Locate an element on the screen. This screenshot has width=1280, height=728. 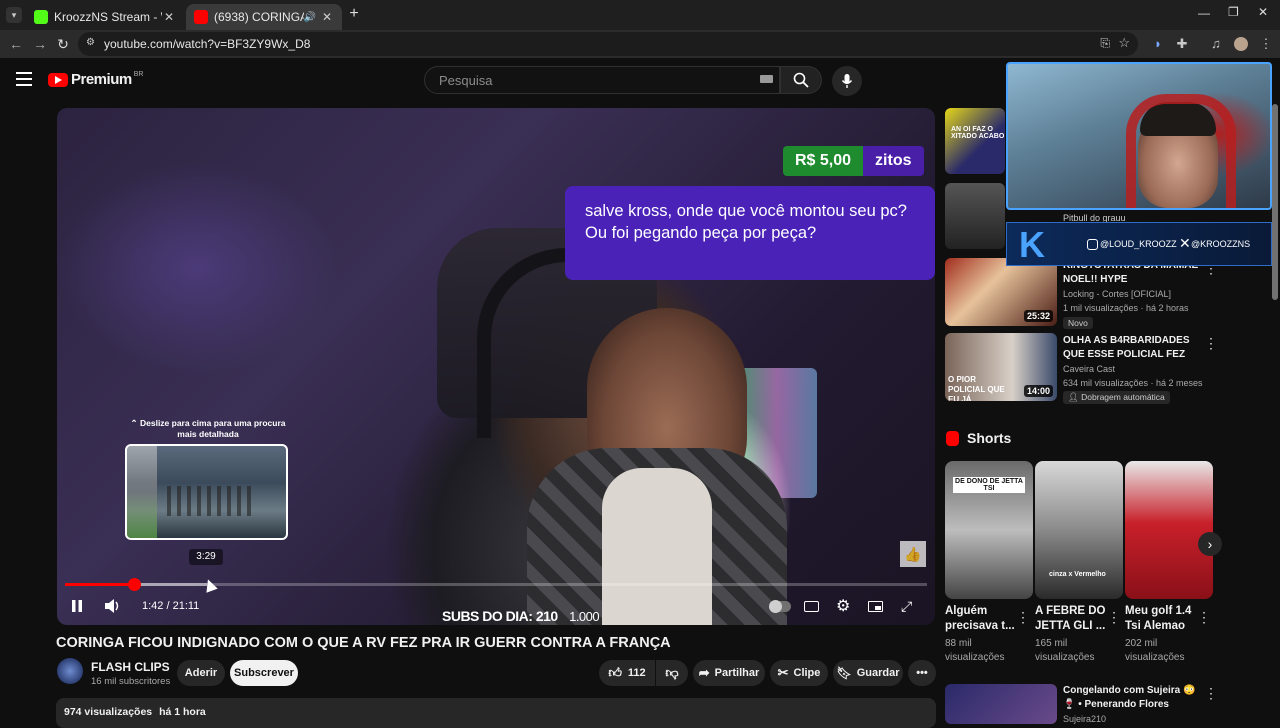
microphone-icon is located at coordinates (847, 81).